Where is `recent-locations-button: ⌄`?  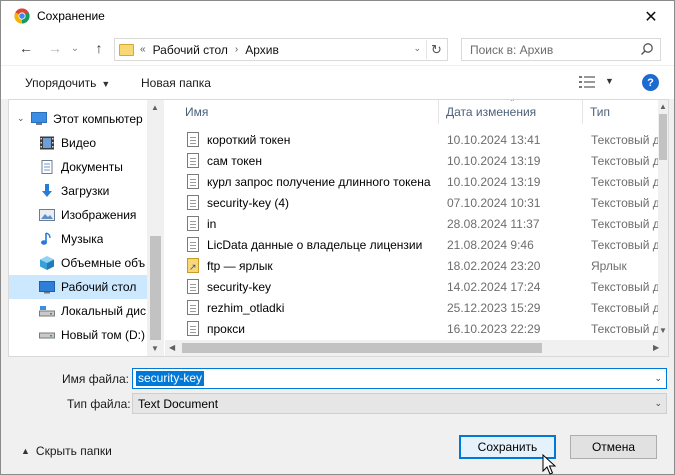
recent-locations-button: ⌄ is located at coordinates (75, 48).